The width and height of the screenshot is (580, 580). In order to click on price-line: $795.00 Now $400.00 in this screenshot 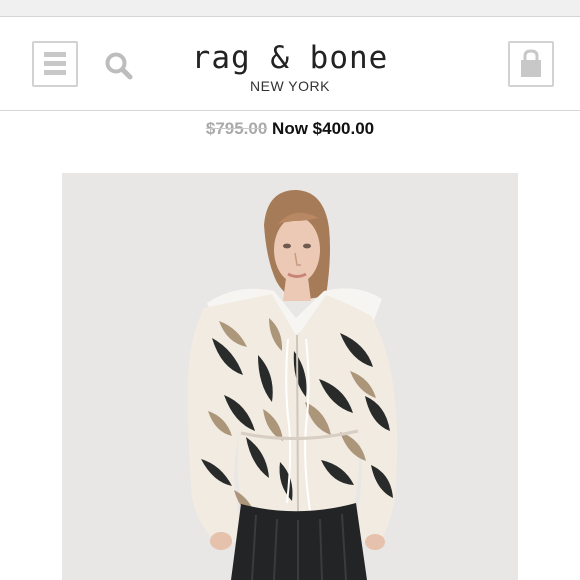, I will do `click(290, 129)`.